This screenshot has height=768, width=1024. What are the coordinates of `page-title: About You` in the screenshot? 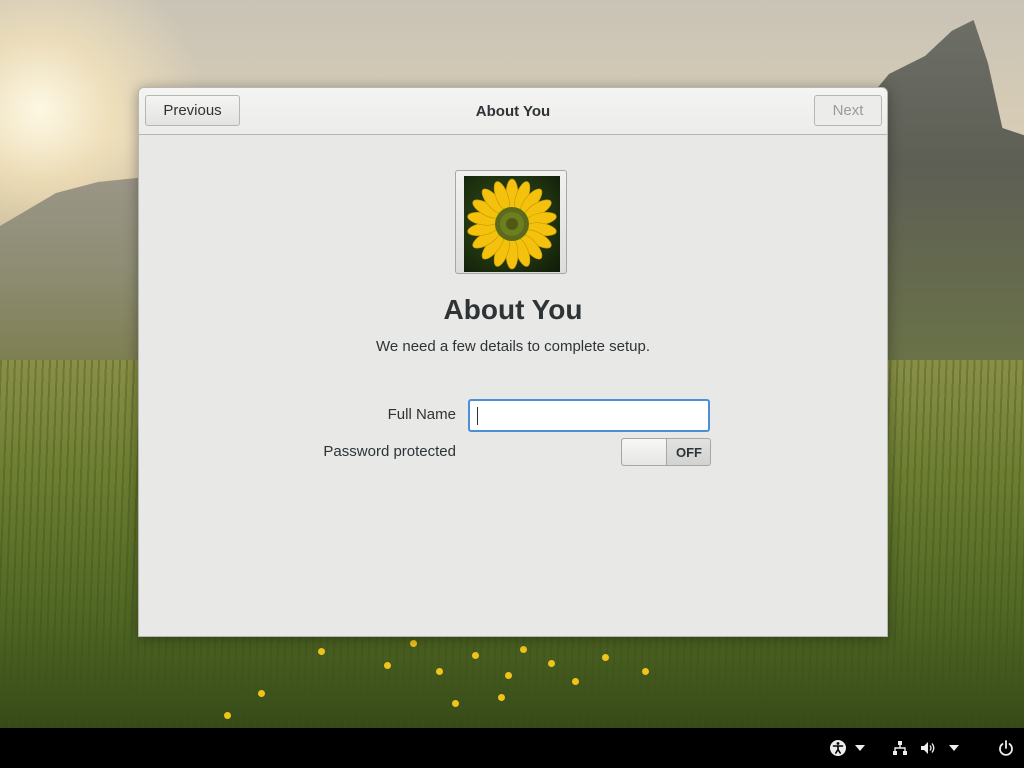 It's located at (513, 309).